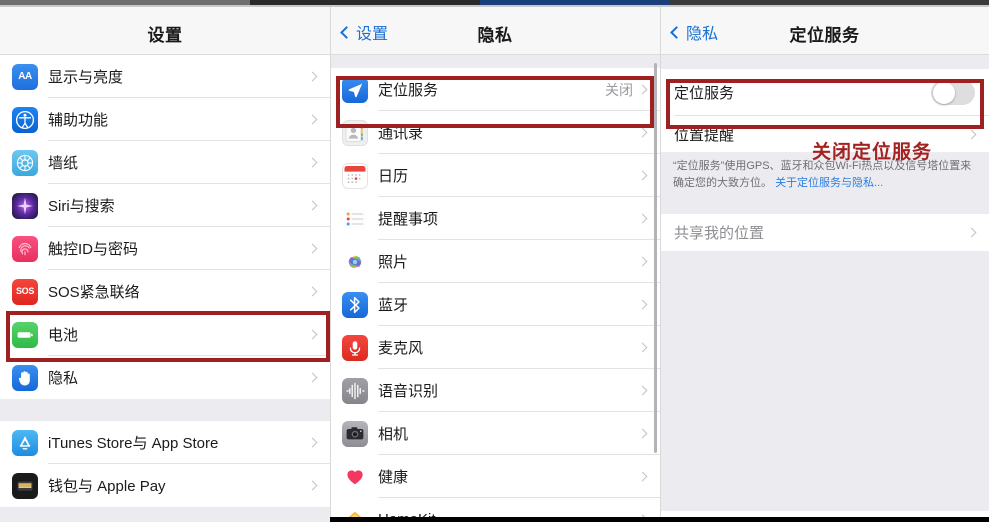 The height and width of the screenshot is (522, 989). What do you see at coordinates (63, 163) in the screenshot?
I see `sidebar-item-label: 墙纸` at bounding box center [63, 163].